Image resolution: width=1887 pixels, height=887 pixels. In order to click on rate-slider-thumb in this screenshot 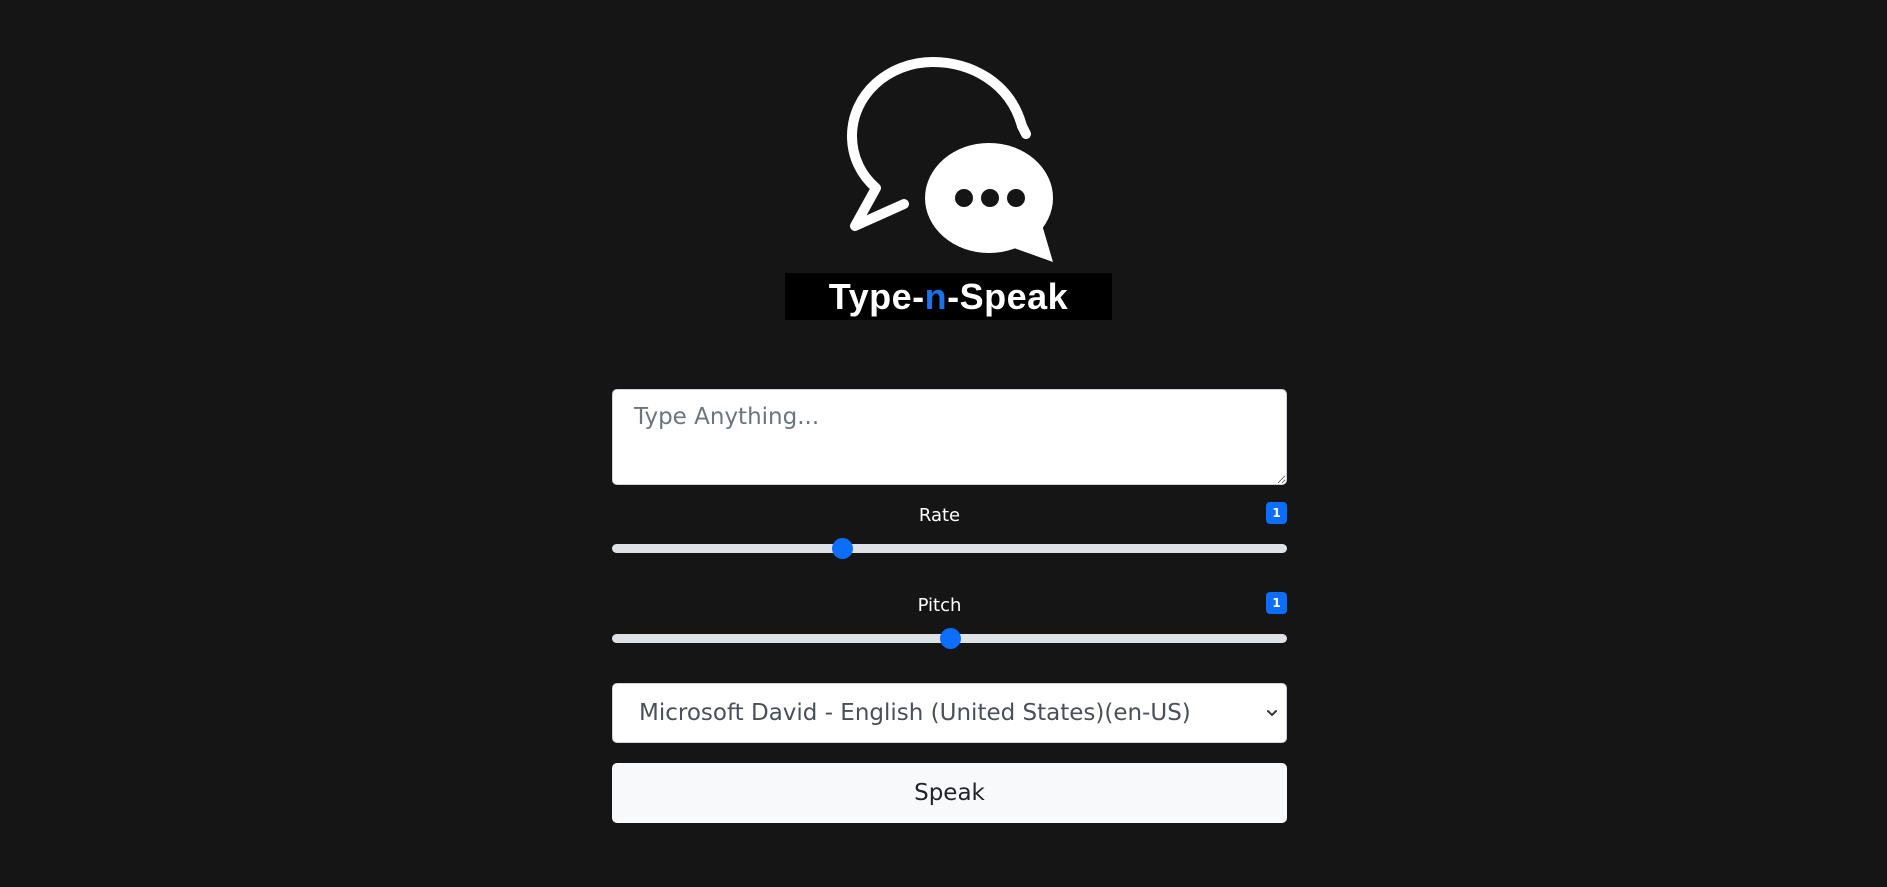, I will do `click(842, 548)`.